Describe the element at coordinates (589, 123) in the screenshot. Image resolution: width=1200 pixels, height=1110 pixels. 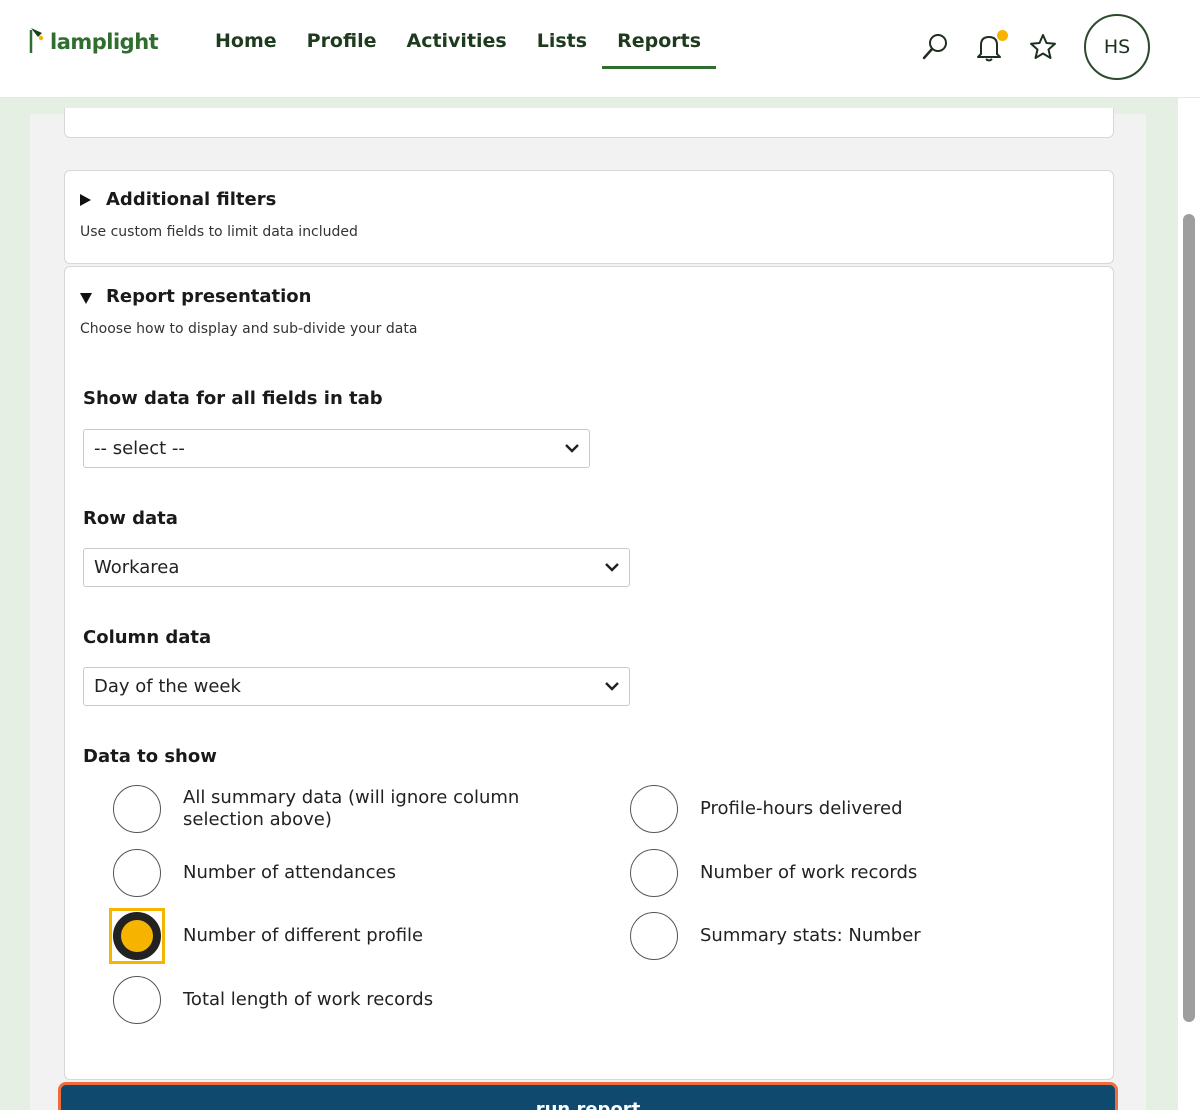
I see `previous-section-card` at that location.